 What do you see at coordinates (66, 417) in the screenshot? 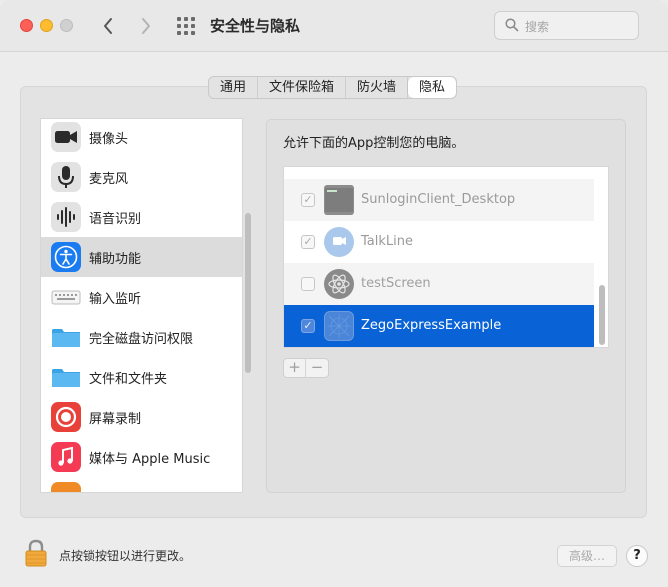
I see `screen-record-icon` at bounding box center [66, 417].